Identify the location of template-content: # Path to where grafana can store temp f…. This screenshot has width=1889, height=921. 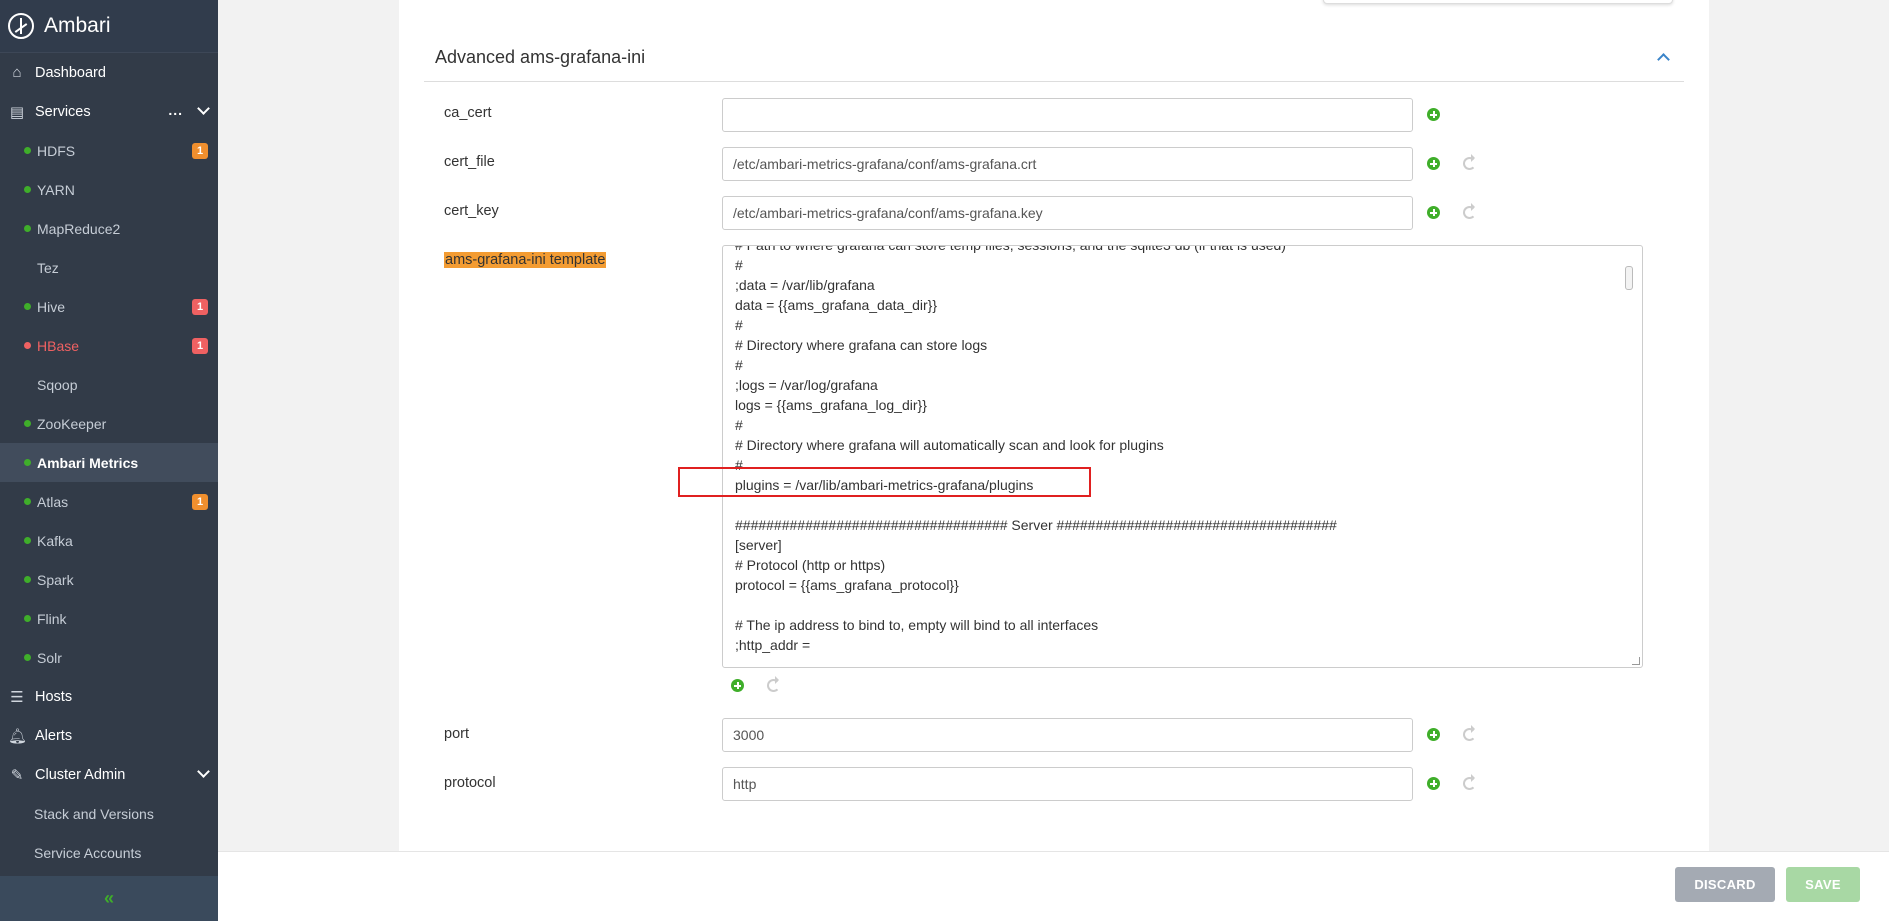
(1036, 450).